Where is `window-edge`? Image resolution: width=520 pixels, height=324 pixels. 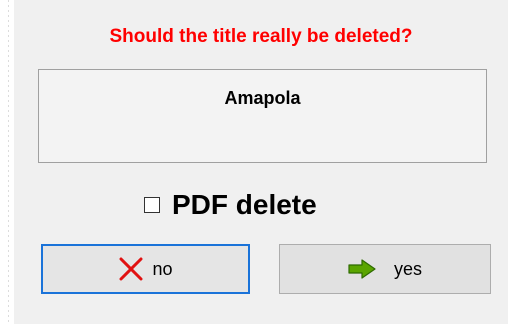 window-edge is located at coordinates (8, 162).